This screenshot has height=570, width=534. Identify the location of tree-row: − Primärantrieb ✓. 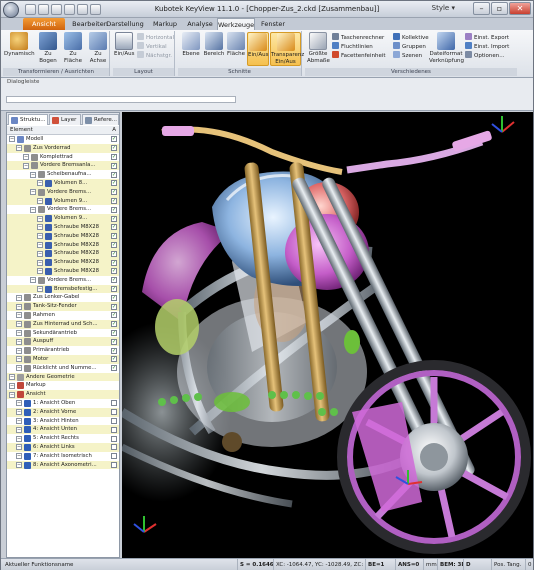
(63, 350).